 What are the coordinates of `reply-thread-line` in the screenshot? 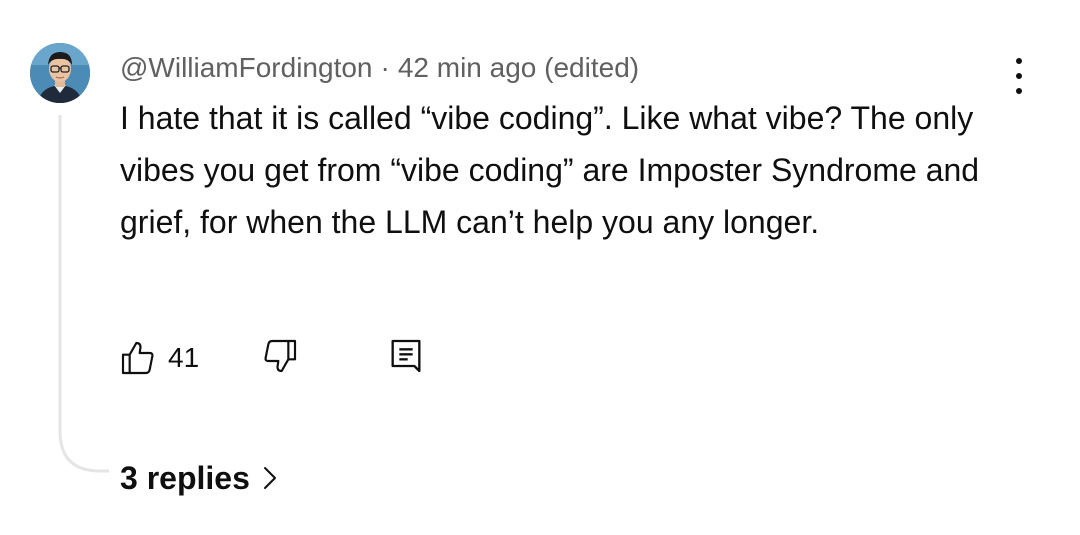 It's located at (83, 294).